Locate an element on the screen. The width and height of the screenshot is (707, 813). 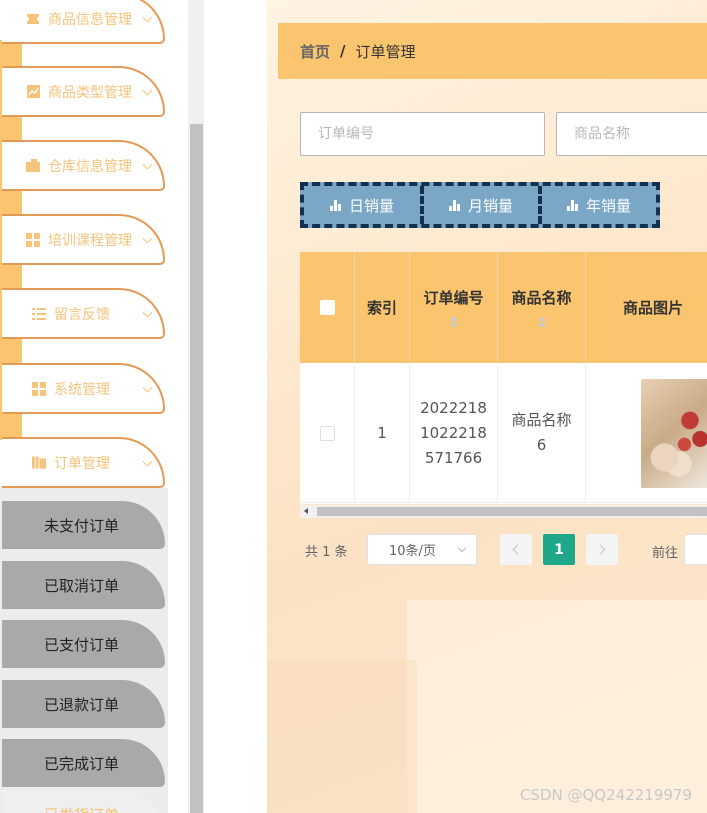
table-horizontal-scrollbar is located at coordinates (503, 511).